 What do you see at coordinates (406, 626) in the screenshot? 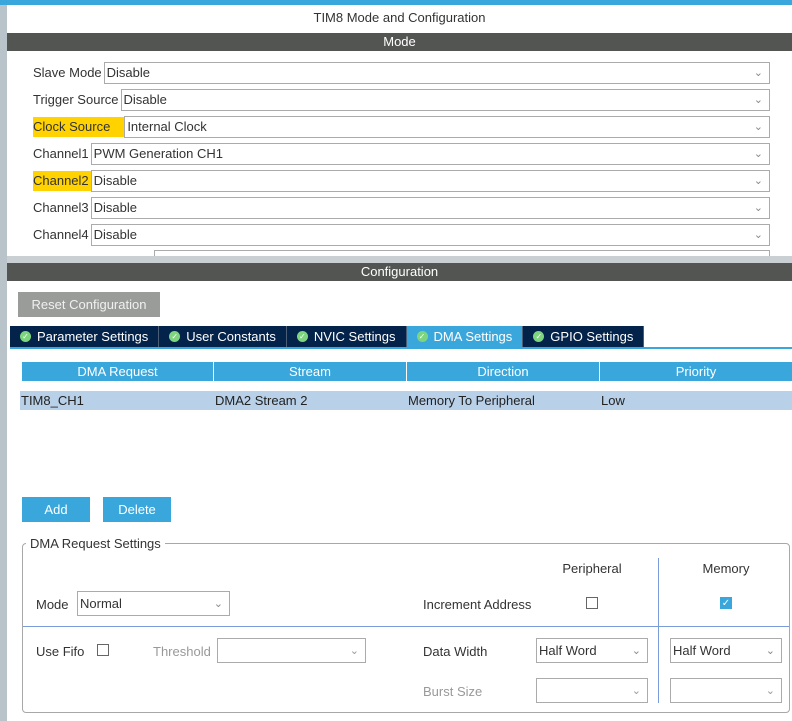
I see `row-divider` at bounding box center [406, 626].